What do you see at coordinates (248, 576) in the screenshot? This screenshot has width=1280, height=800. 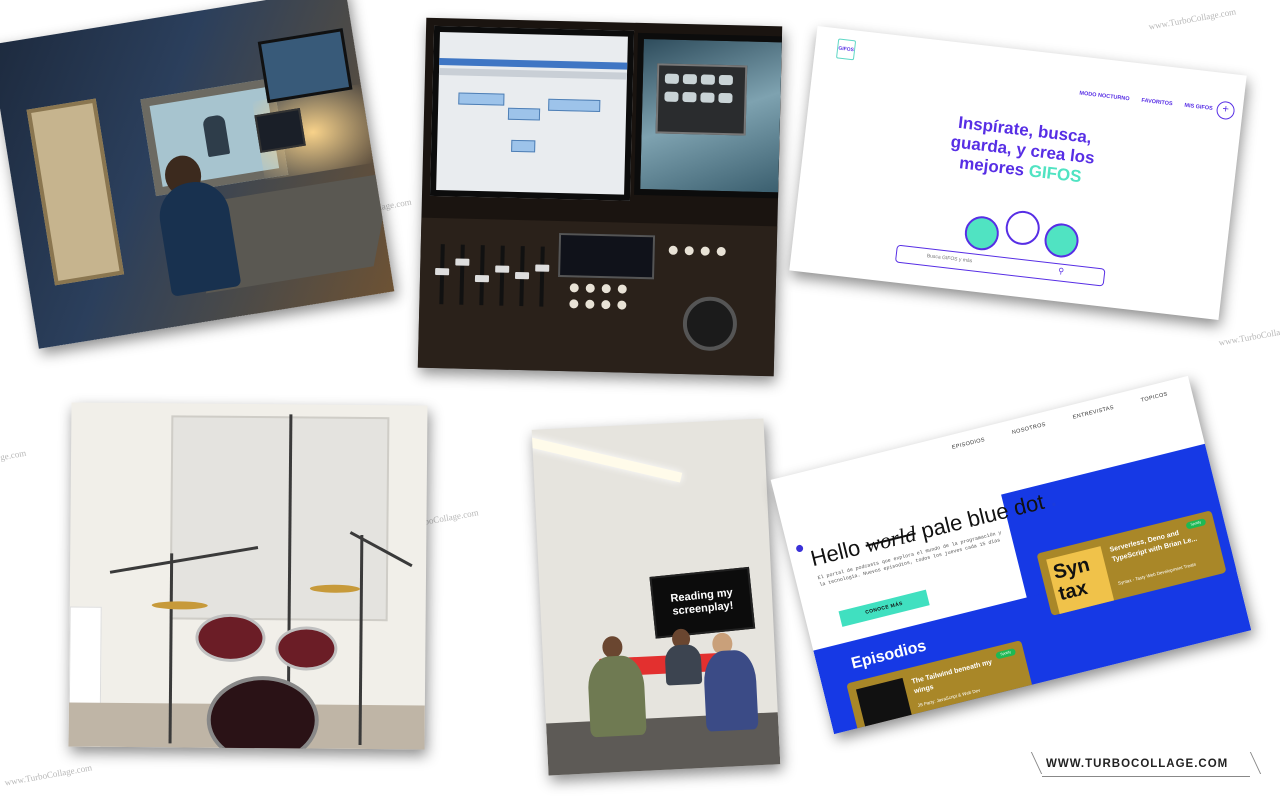 I see `drum-room-photo` at bounding box center [248, 576].